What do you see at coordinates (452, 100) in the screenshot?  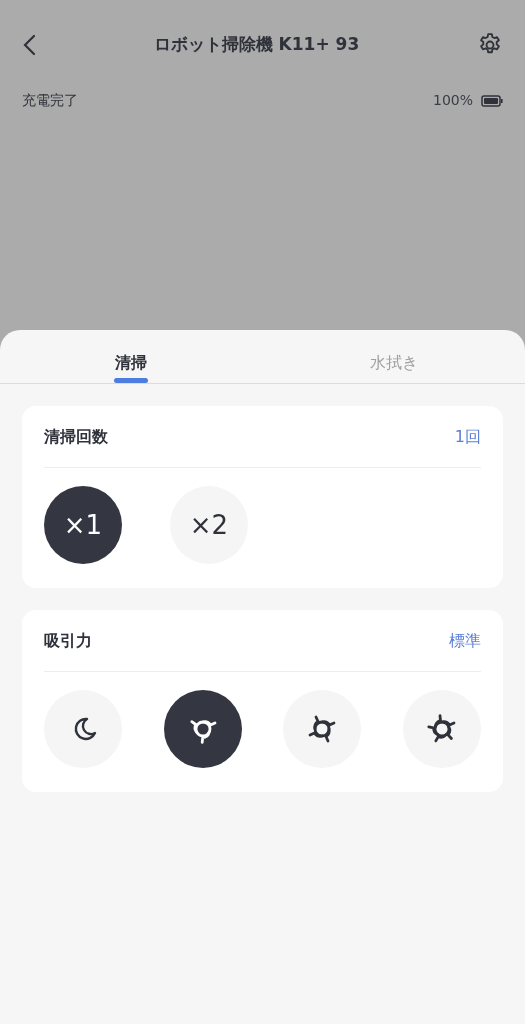 I see `battery-percent: 100%` at bounding box center [452, 100].